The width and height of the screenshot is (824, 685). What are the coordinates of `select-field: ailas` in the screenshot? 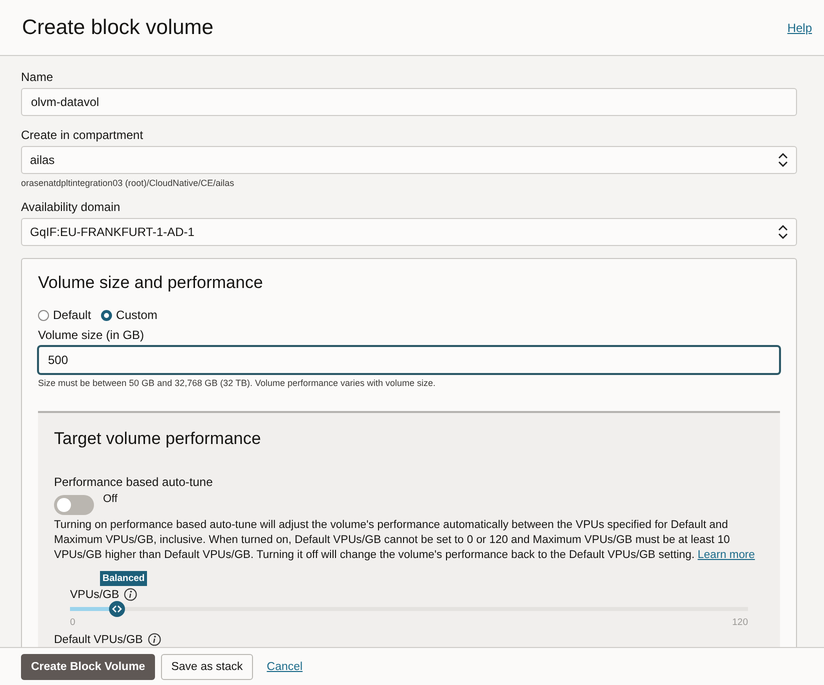 It's located at (409, 160).